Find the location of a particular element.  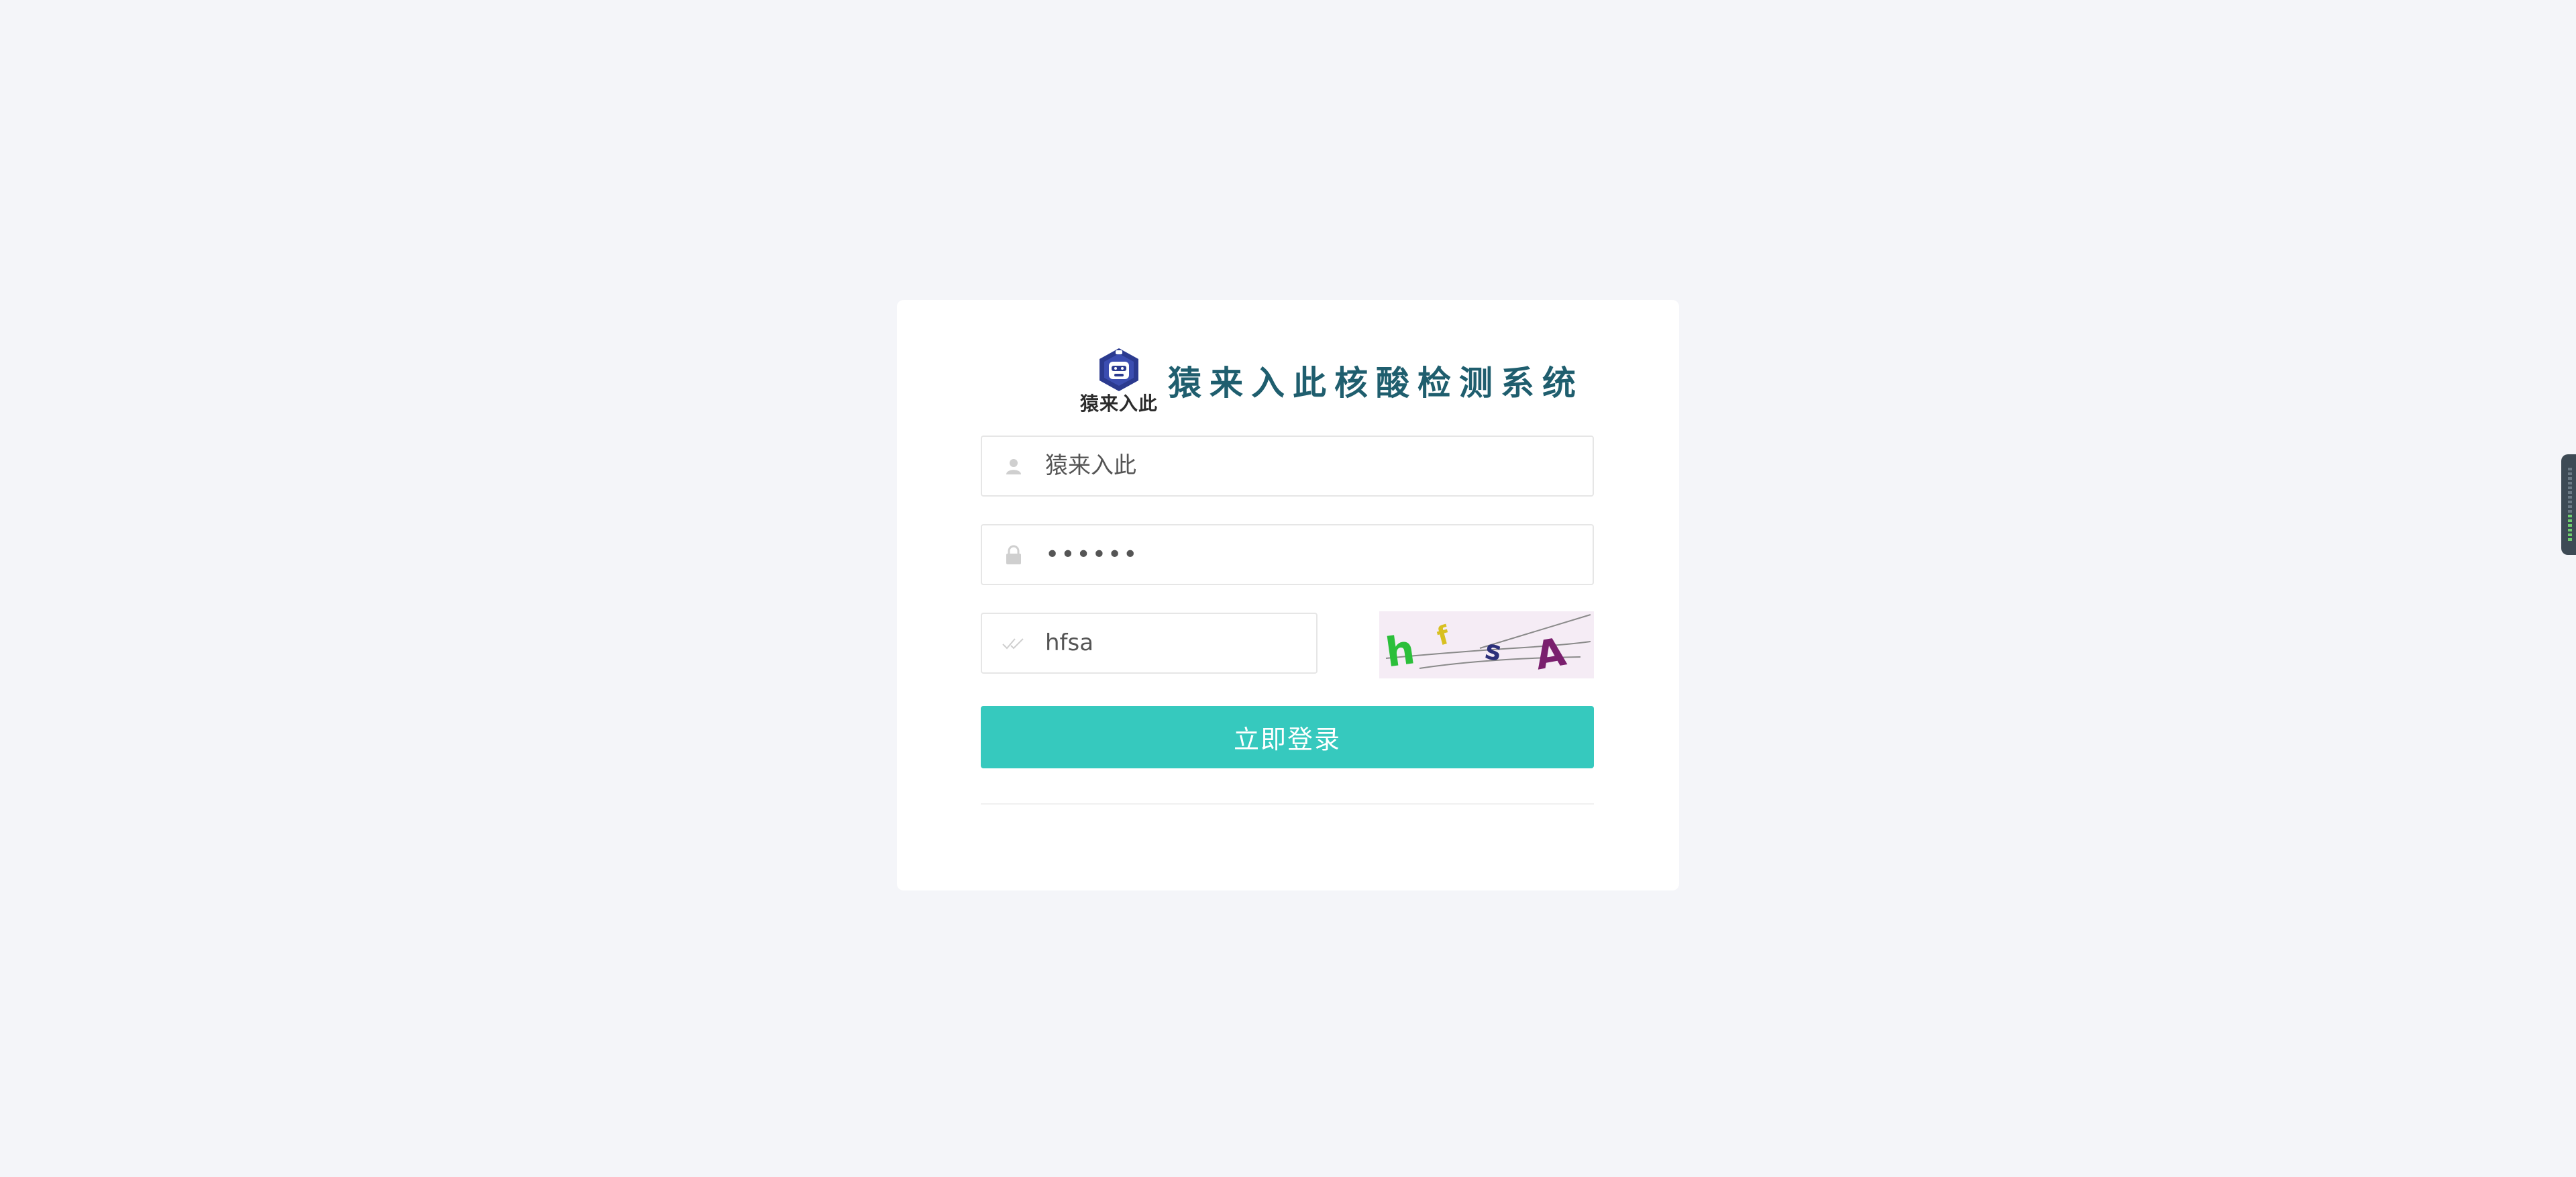

handle-indicator is located at coordinates (2570, 528).